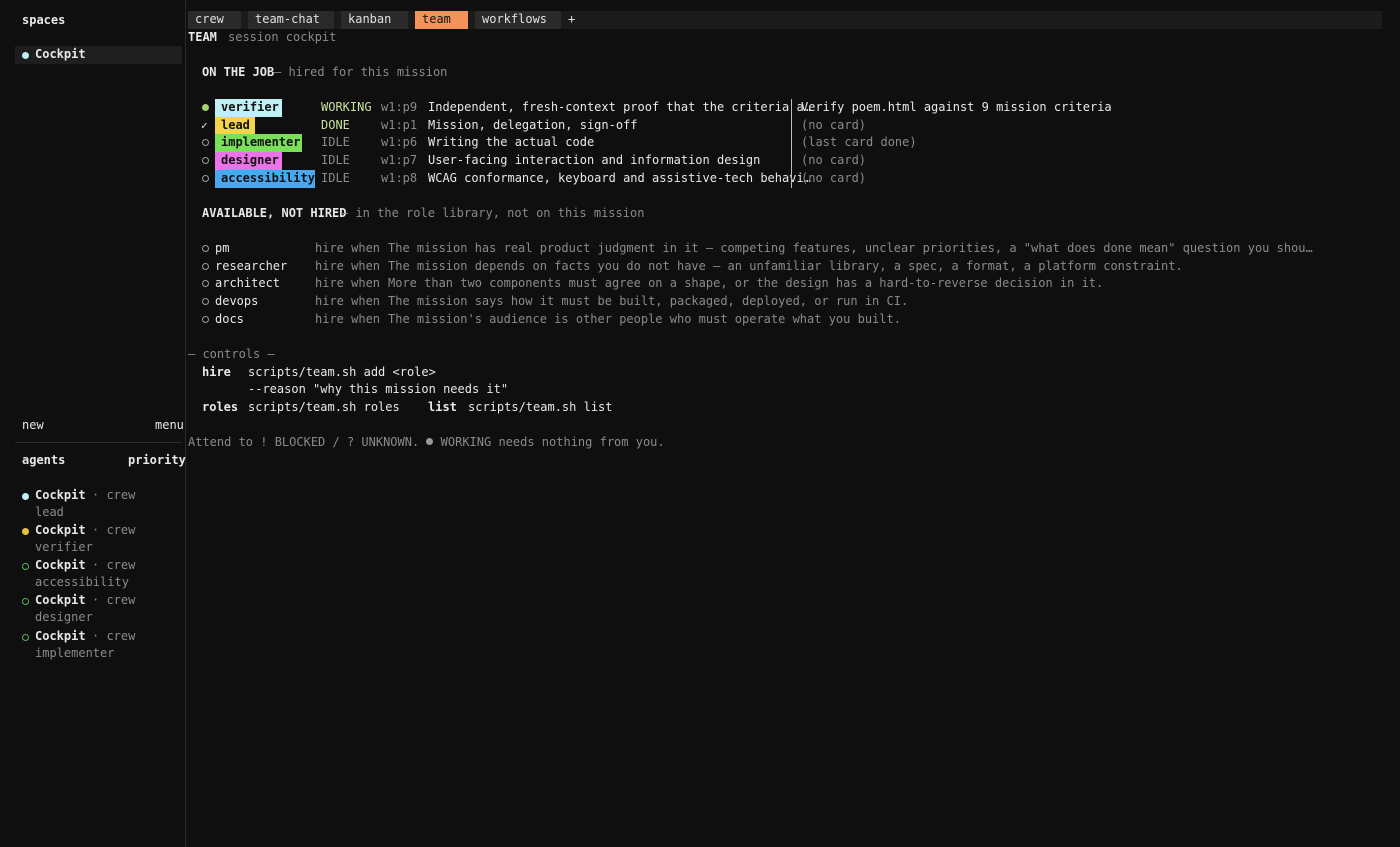 This screenshot has height=847, width=1400. What do you see at coordinates (399, 160) in the screenshot?
I see `pane-id: w1:p7` at bounding box center [399, 160].